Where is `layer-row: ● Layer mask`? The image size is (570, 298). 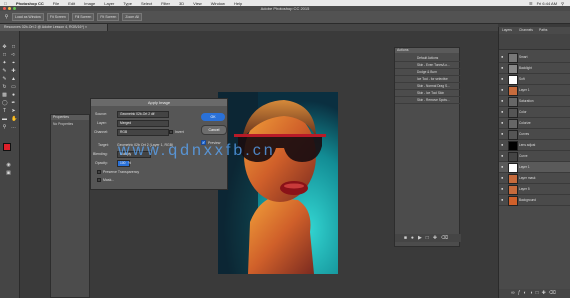
layer-row: ● Layer mask is located at coordinates (534, 178).